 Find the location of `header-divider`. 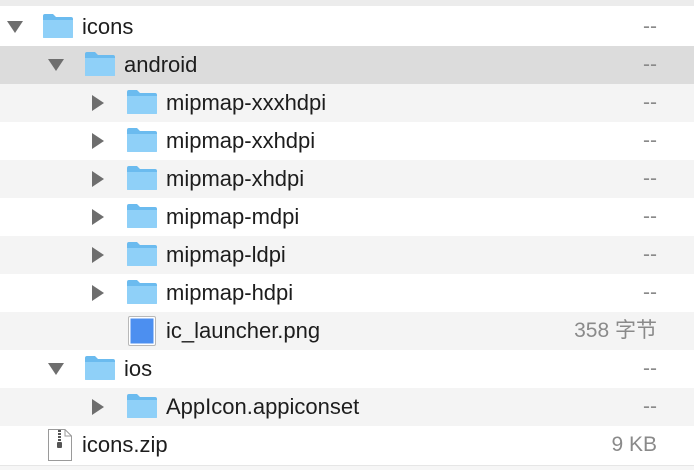

header-divider is located at coordinates (347, 3).